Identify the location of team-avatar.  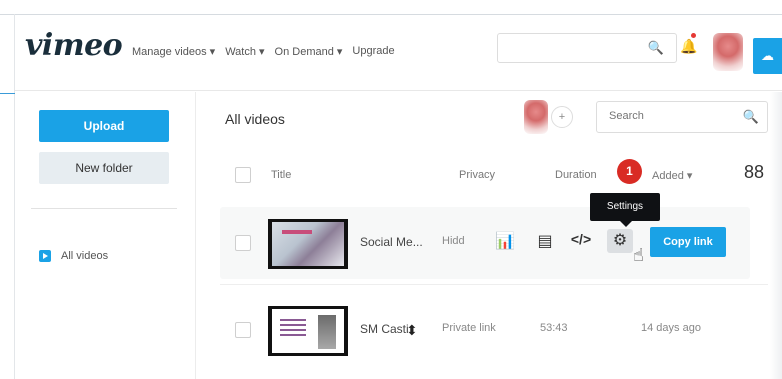
(536, 117).